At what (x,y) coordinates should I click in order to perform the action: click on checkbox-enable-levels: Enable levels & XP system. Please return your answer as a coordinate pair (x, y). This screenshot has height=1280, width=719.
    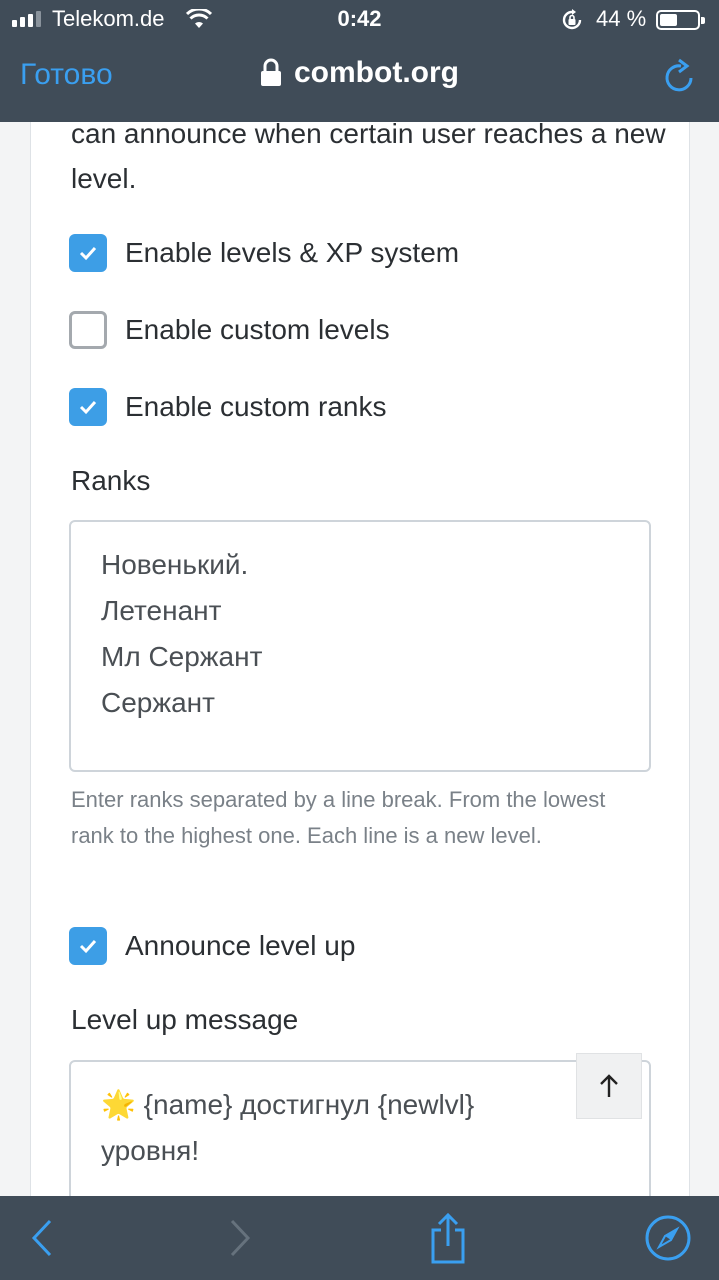
    Looking at the image, I should click on (264, 253).